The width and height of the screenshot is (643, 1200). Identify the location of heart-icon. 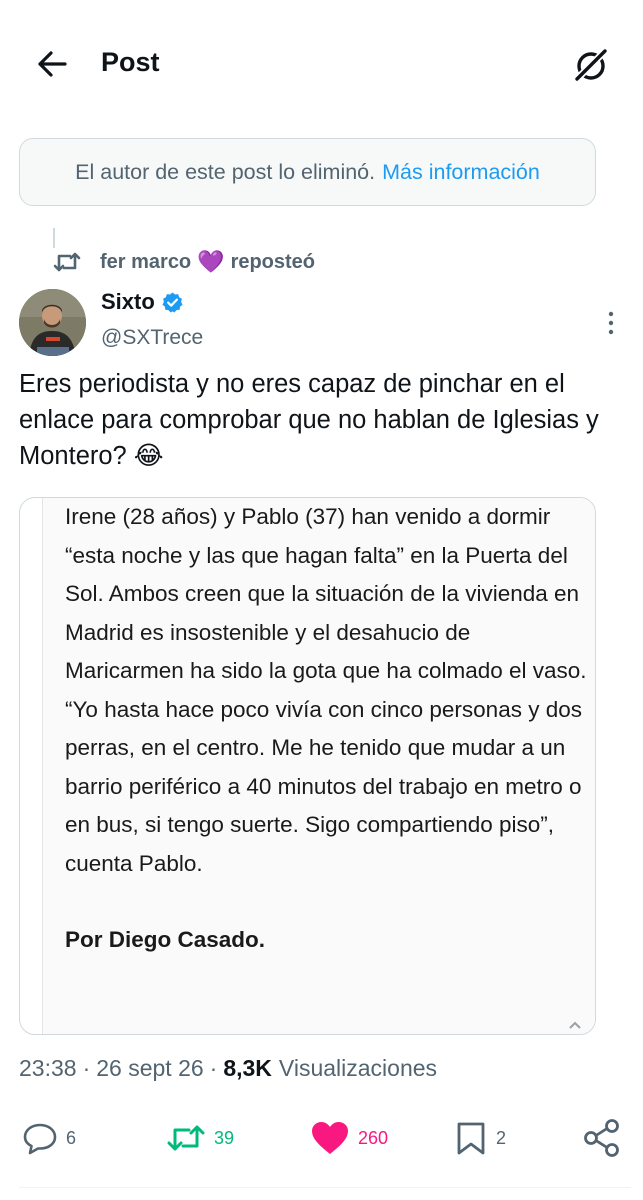
(330, 1138).